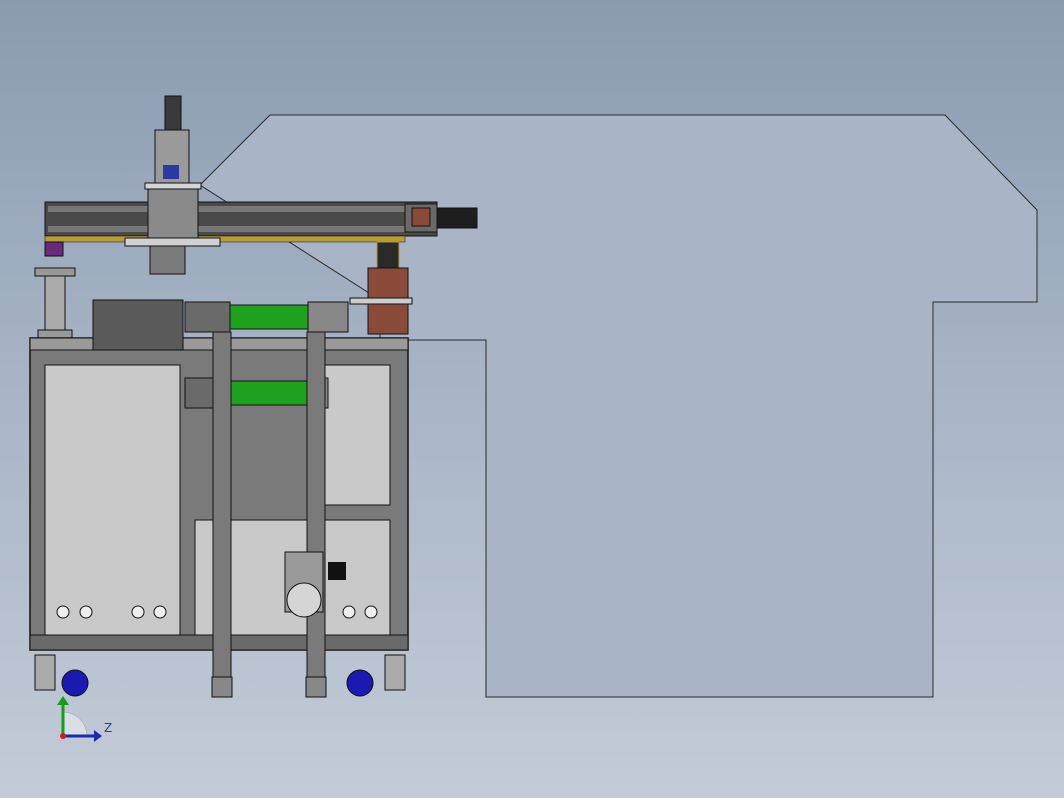  I want to click on upper-cylinder, so click(266, 317).